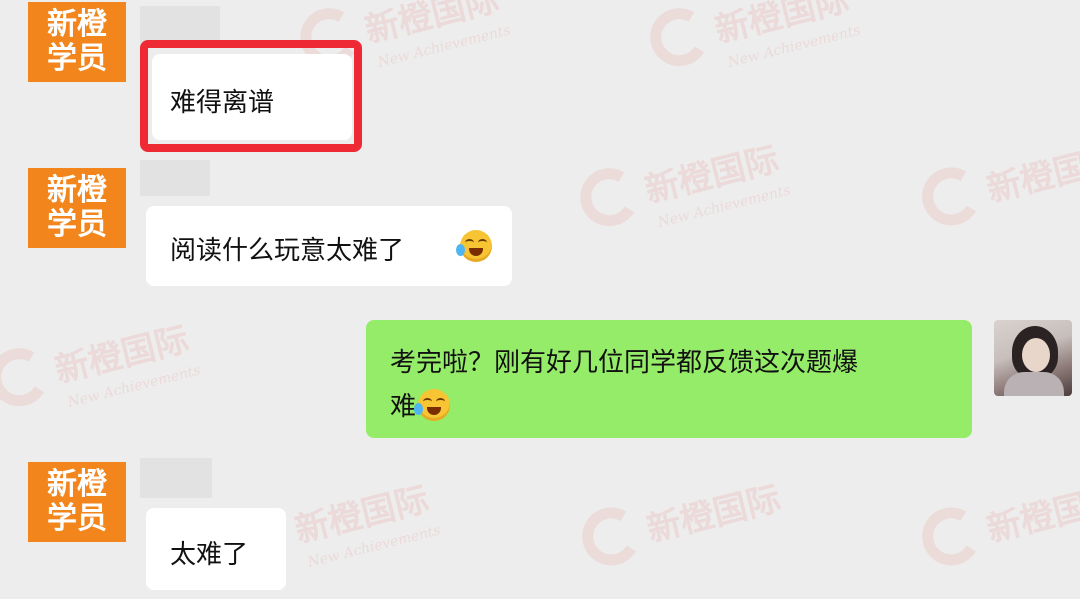 This screenshot has height=599, width=1080. I want to click on message-bubble: 太难了, so click(216, 549).